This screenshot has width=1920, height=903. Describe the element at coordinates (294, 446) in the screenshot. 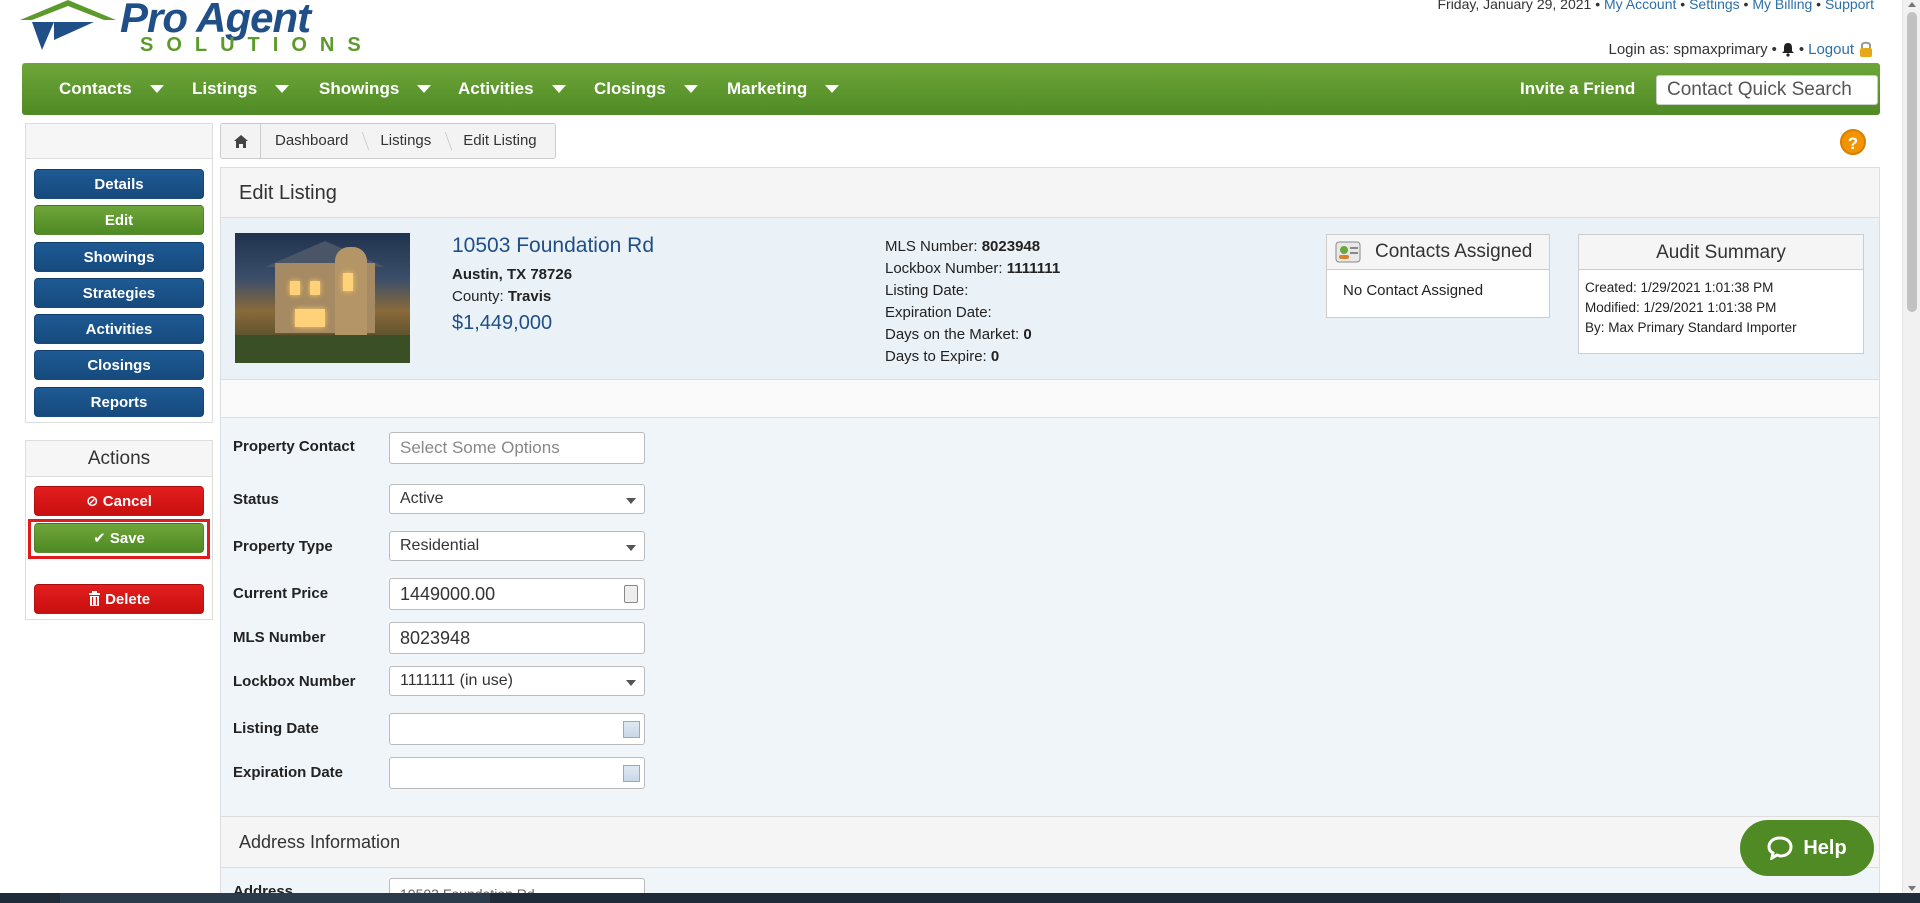

I see `property-contact-label: Property Contact` at that location.